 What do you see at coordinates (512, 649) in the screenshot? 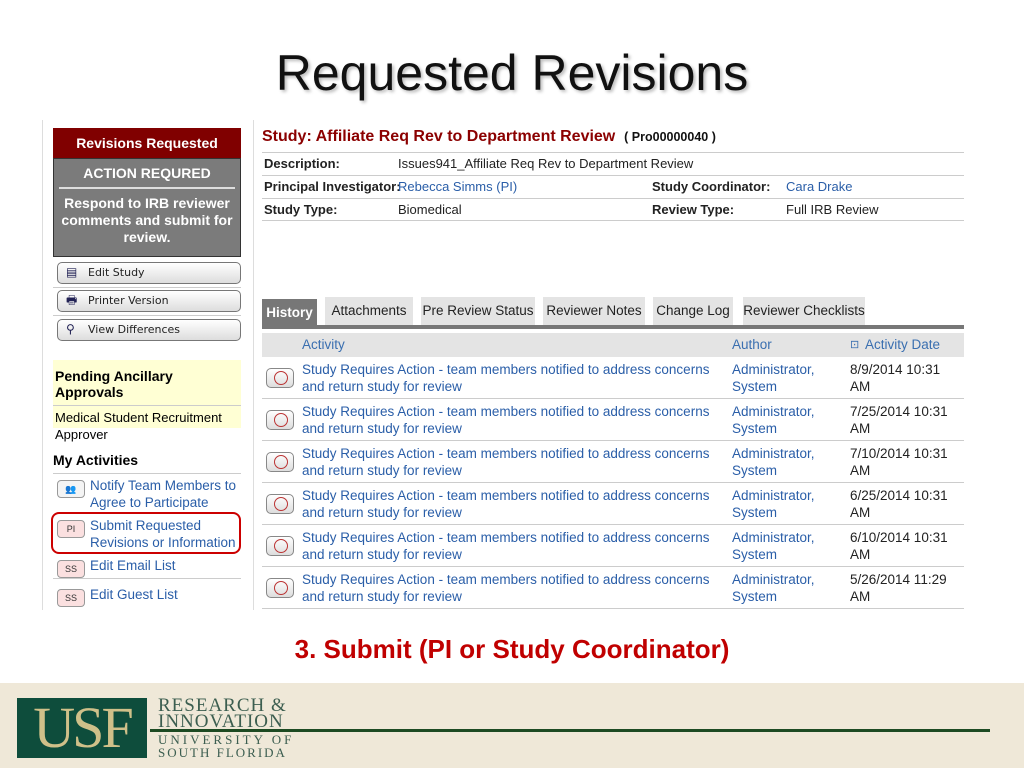
I see `slide-caption: 3. Submit (PI or Study Coordinator)` at bounding box center [512, 649].